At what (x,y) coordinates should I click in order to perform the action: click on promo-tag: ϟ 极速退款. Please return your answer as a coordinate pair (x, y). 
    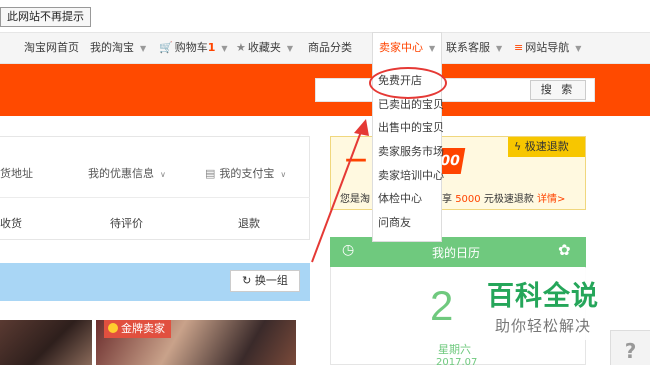
    Looking at the image, I should click on (546, 147).